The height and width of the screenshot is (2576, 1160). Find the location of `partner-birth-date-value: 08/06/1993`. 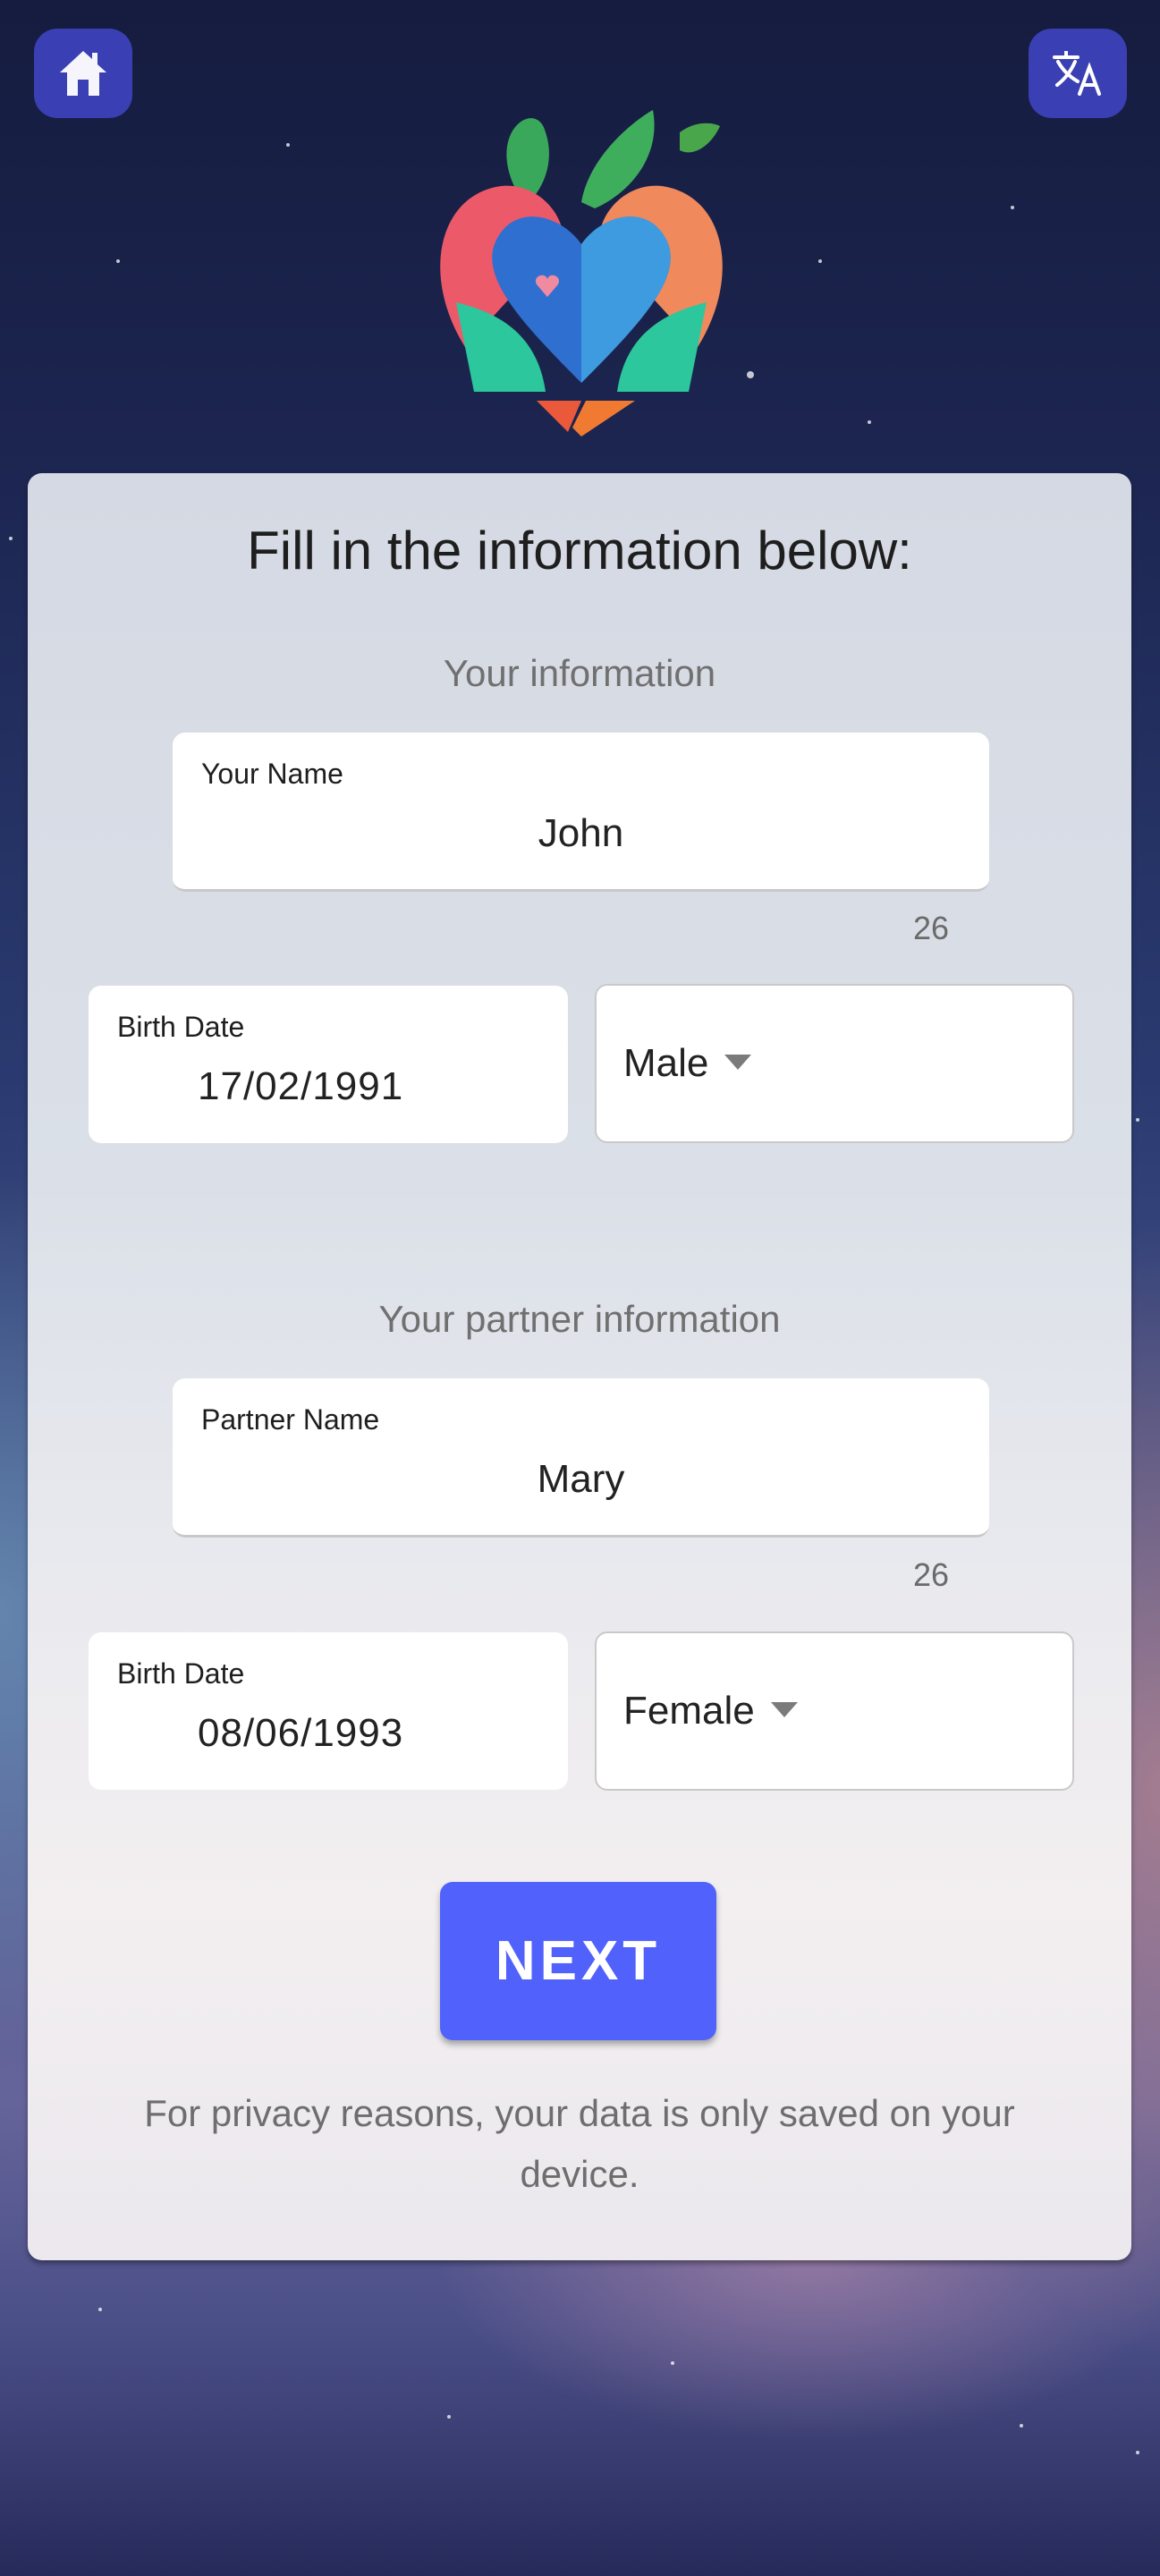

partner-birth-date-value: 08/06/1993 is located at coordinates (301, 1733).